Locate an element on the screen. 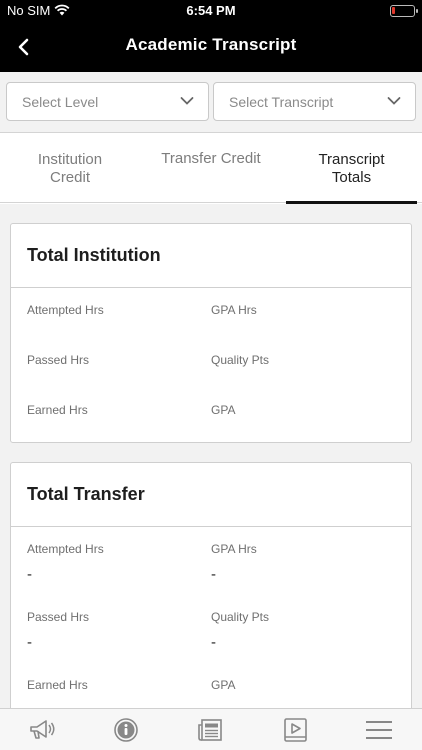  menu-icon is located at coordinates (379, 730).